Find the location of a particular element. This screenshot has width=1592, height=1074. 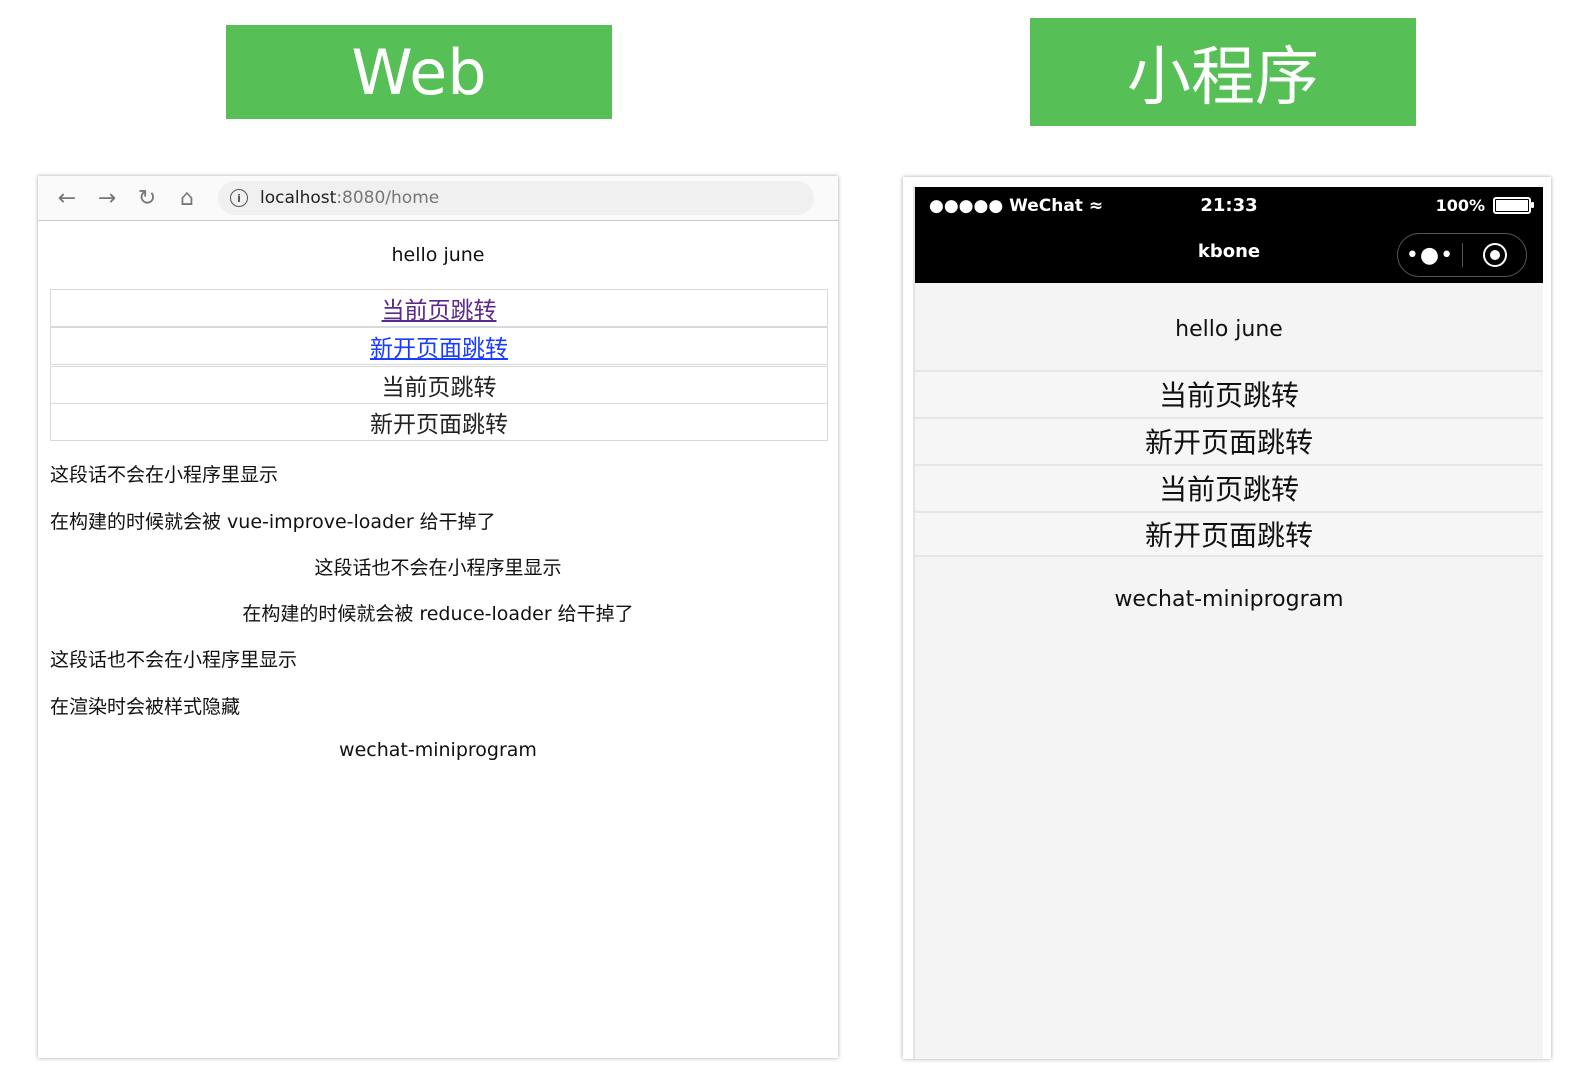

web-link-new-page: 新开页面跳转 is located at coordinates (439, 346).